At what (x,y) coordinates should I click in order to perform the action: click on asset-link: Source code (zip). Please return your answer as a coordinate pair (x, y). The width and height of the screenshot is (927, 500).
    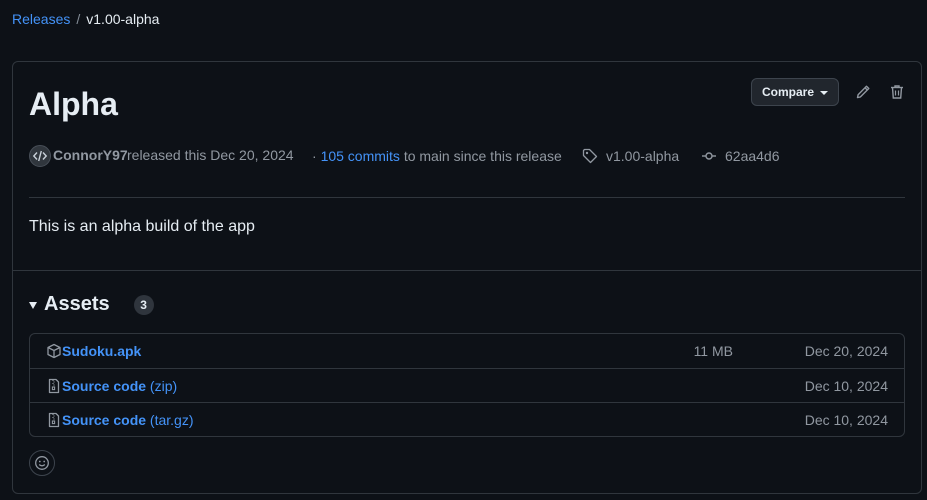
    Looking at the image, I should click on (119, 386).